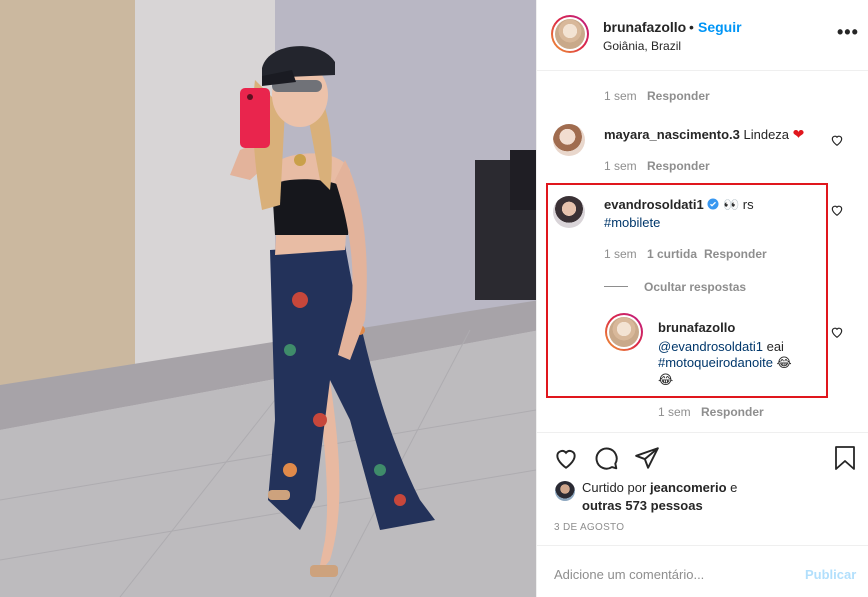  I want to click on author-username: brunafazollo, so click(644, 27).